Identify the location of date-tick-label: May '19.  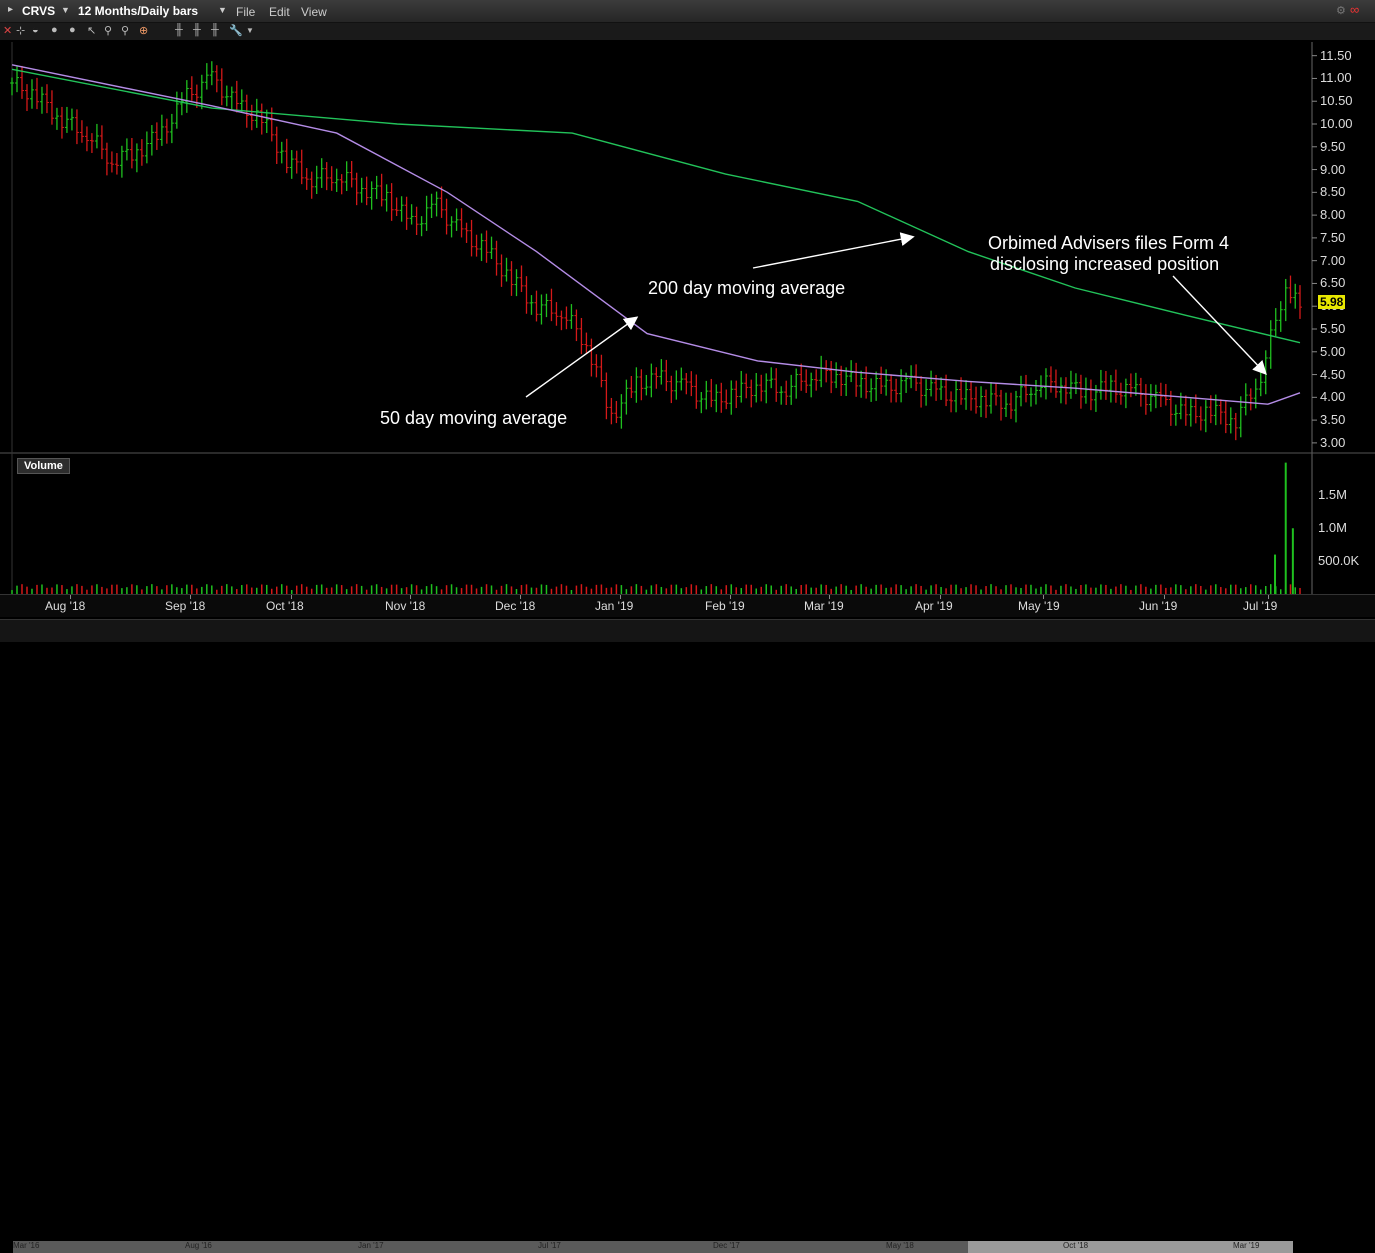
(1039, 606).